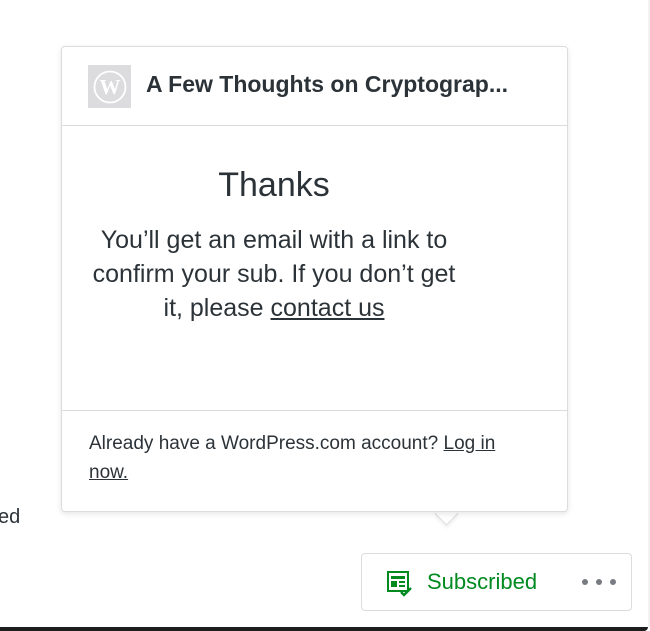 The image size is (650, 631). I want to click on subscribed-button: Subscribed, so click(496, 582).